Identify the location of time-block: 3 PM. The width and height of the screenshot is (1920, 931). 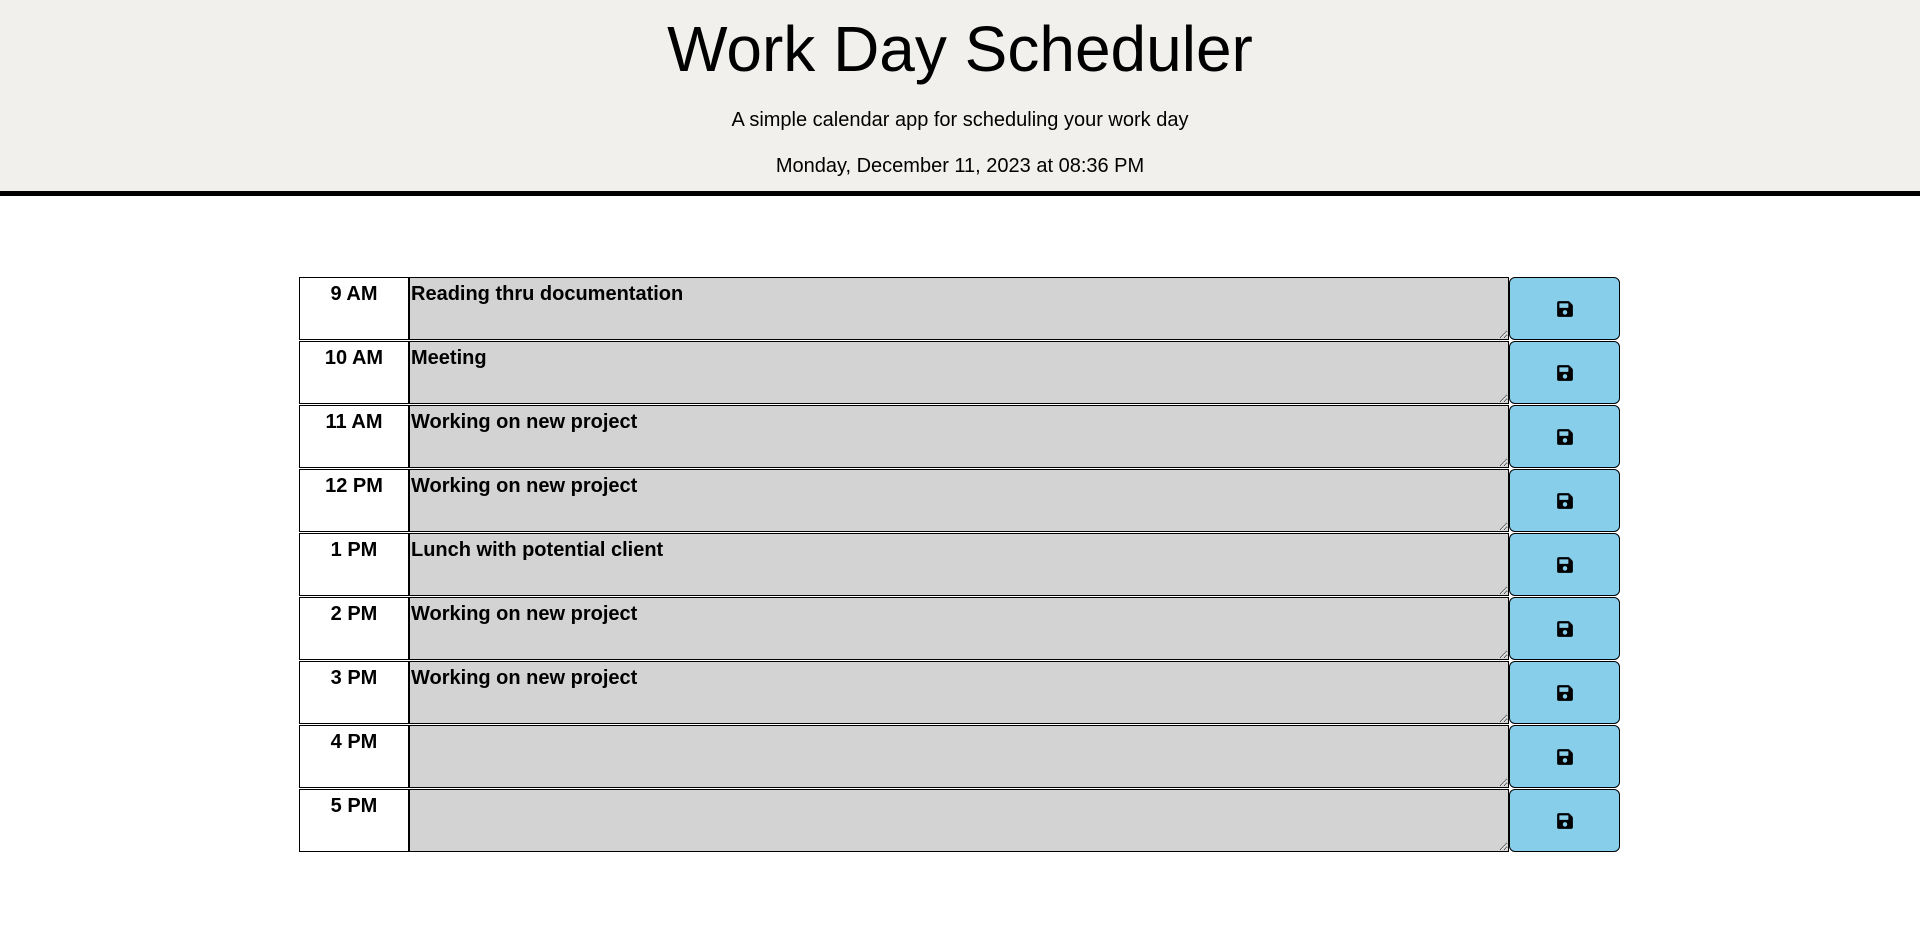
(959, 693).